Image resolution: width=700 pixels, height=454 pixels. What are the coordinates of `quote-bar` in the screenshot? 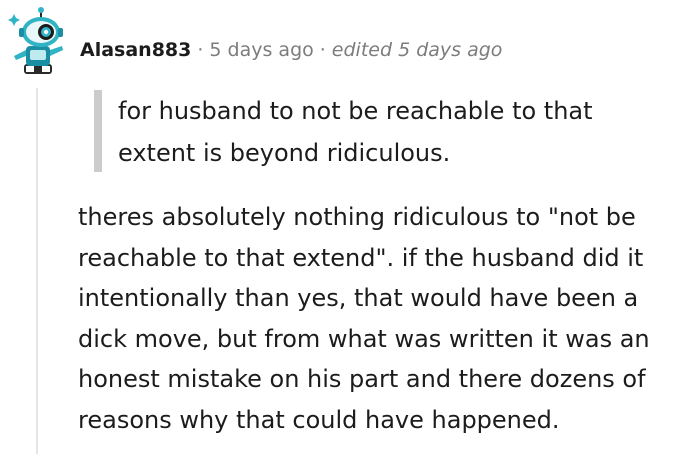 It's located at (98, 131).